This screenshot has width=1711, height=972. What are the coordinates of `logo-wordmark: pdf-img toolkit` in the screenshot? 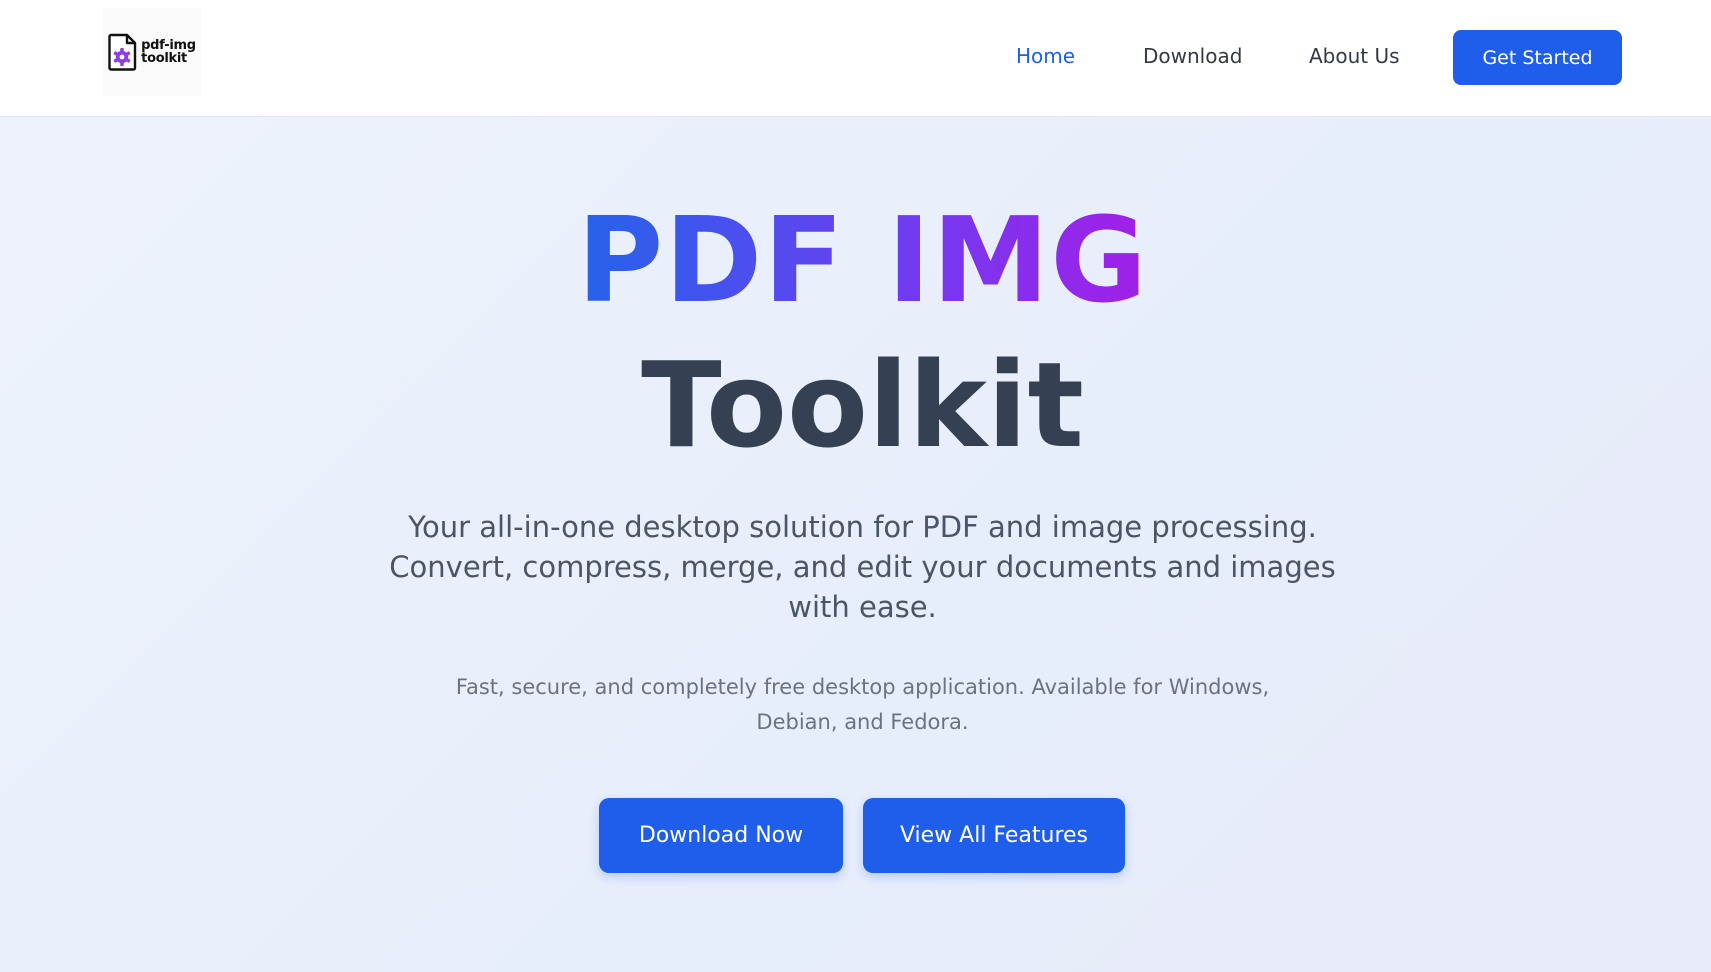 It's located at (168, 52).